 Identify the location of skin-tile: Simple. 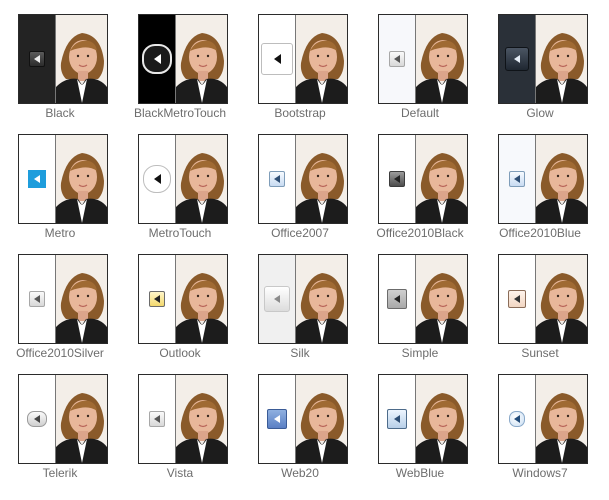
(420, 300).